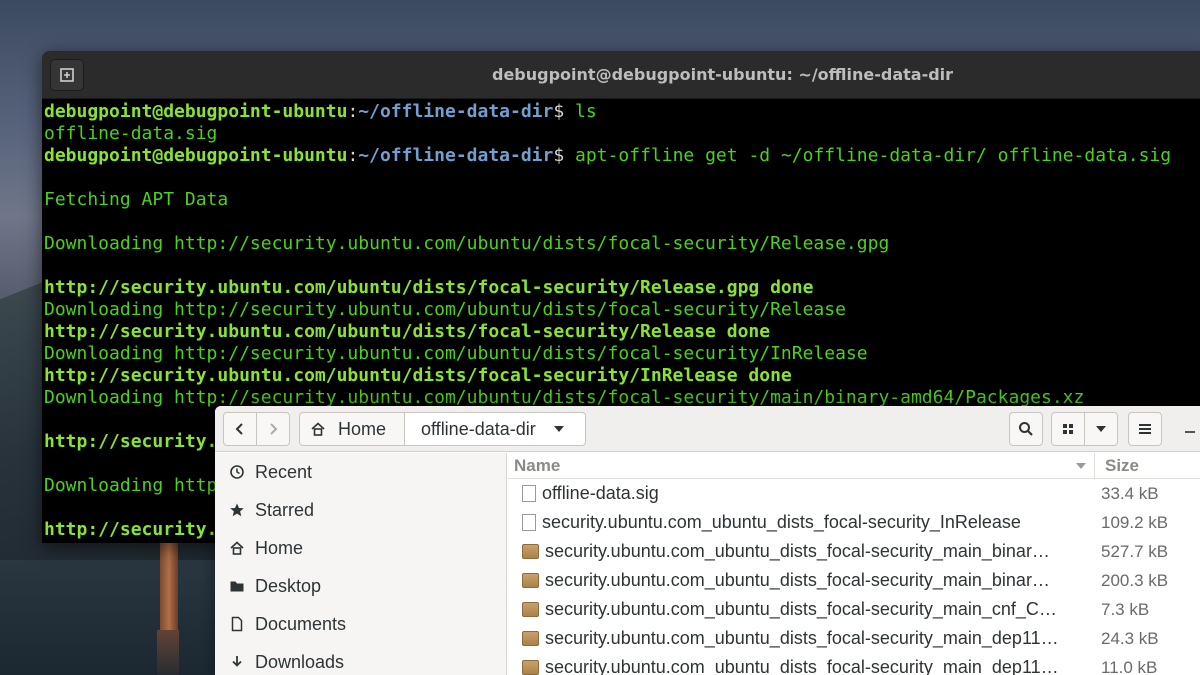 The image size is (1200, 675). I want to click on clock-icon, so click(237, 472).